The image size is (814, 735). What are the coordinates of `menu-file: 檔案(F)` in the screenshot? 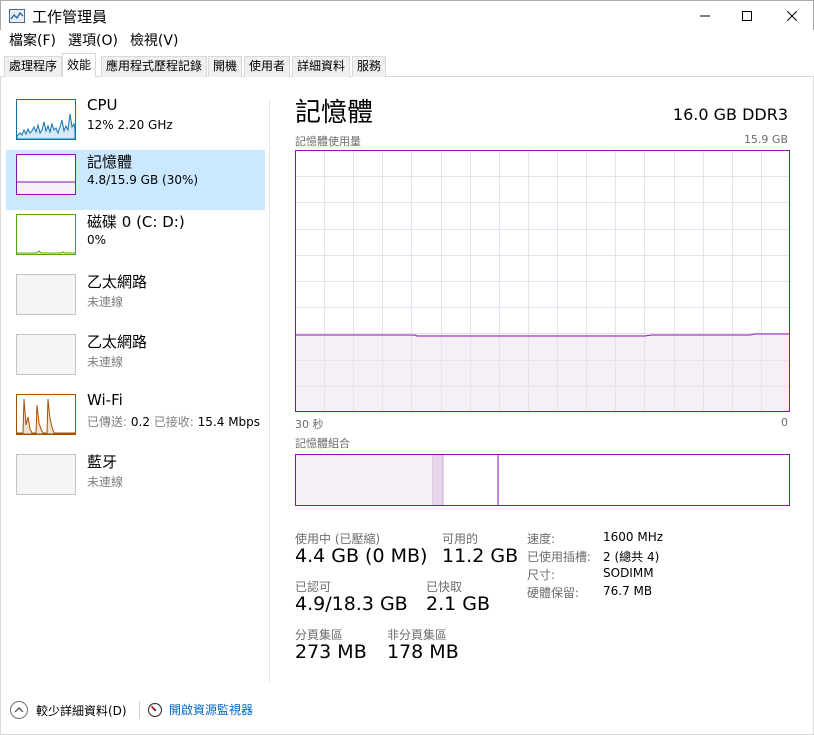 It's located at (33, 41).